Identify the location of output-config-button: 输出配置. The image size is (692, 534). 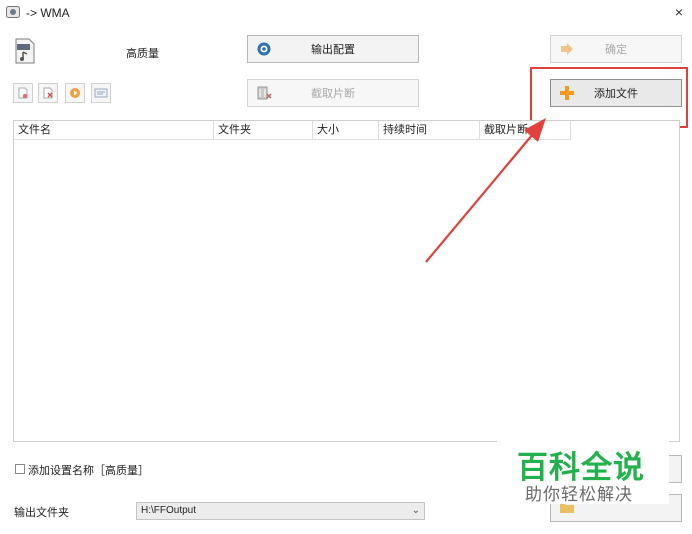
(333, 49).